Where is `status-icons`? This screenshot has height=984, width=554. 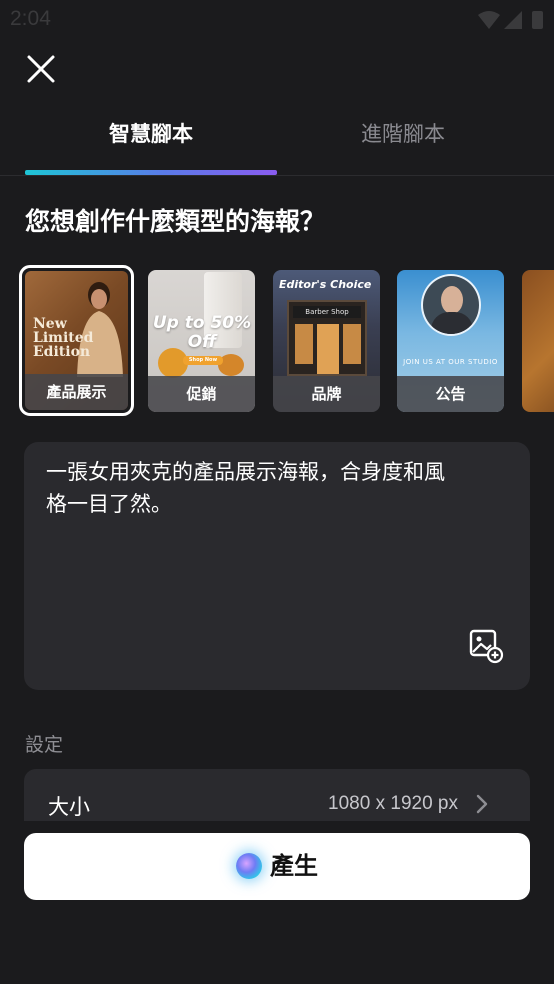
status-icons is located at coordinates (510, 20).